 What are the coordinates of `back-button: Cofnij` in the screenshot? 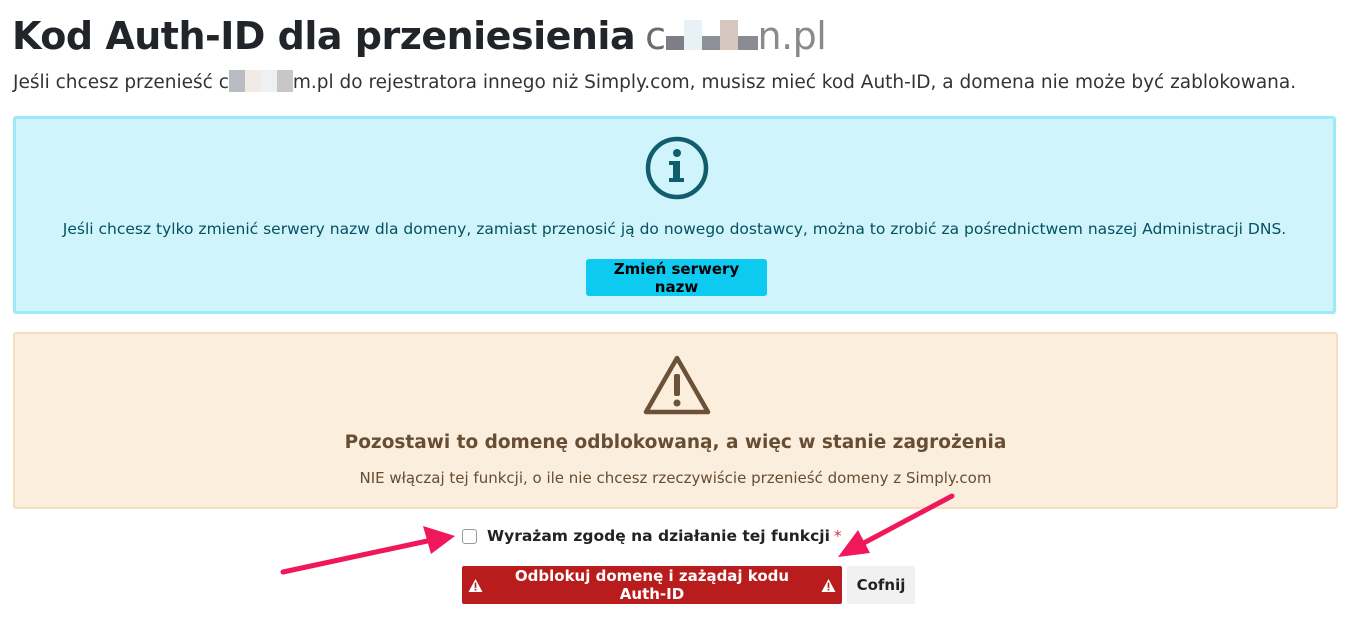 It's located at (881, 585).